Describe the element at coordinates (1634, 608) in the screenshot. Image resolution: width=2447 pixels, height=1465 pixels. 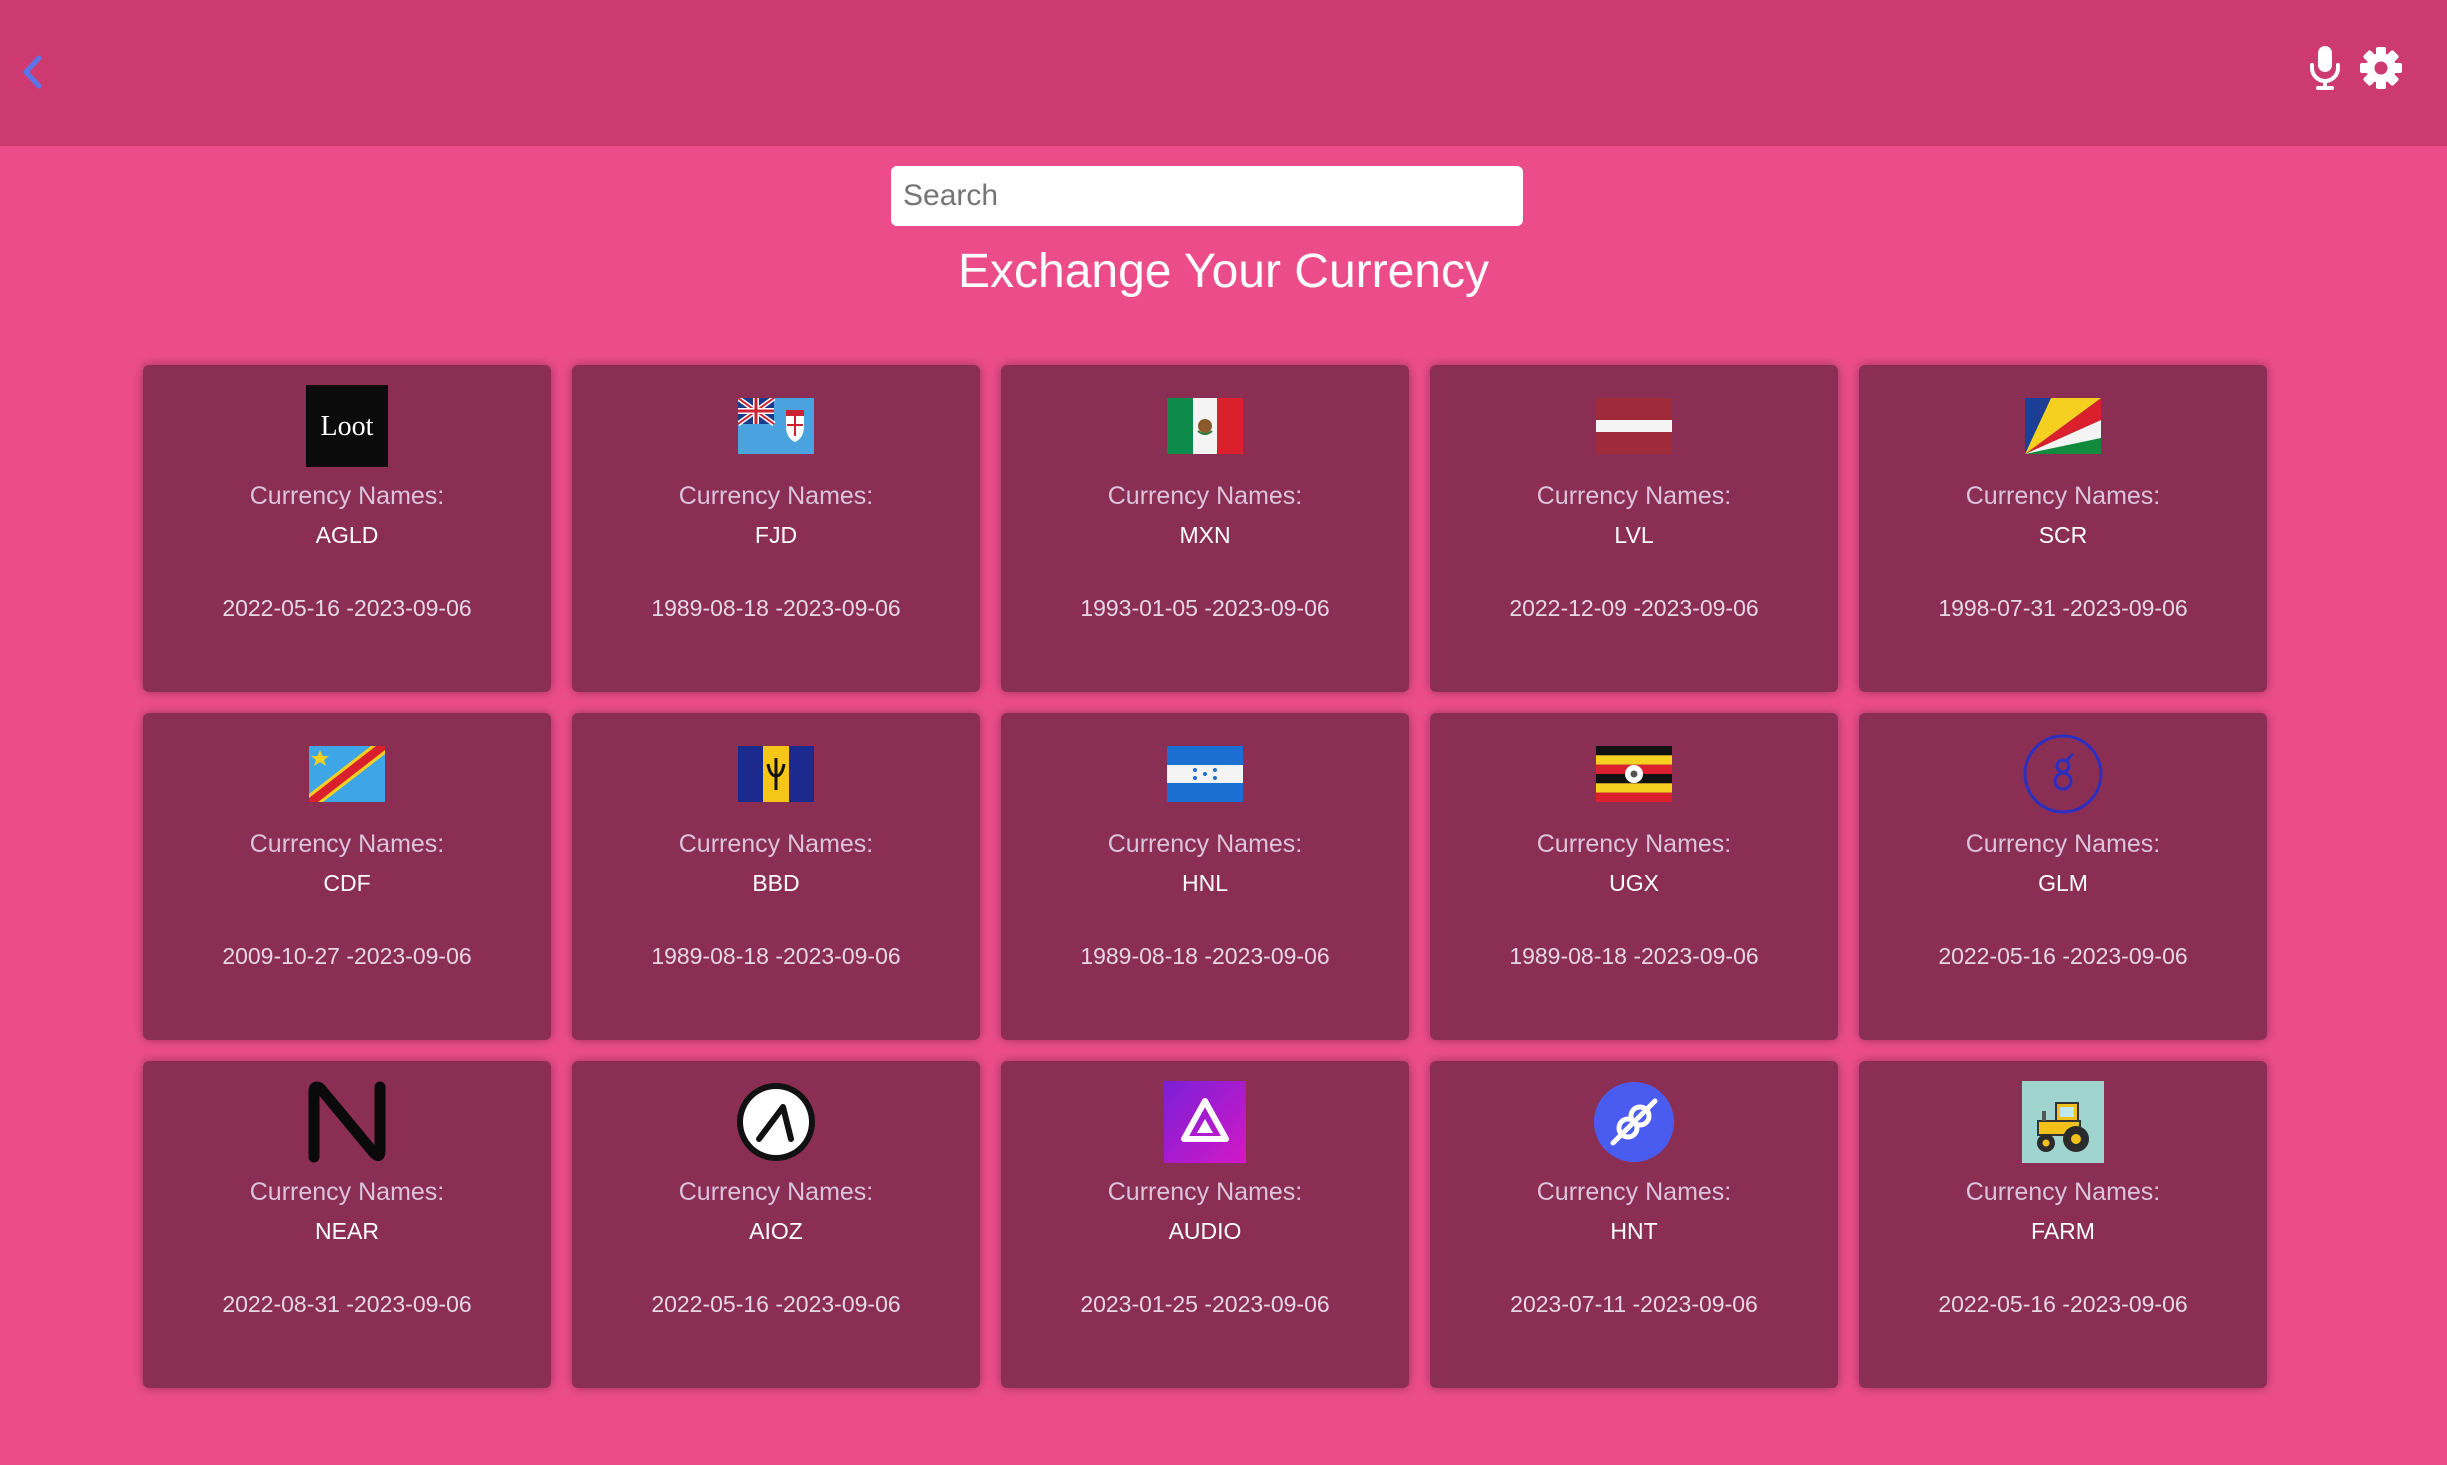
I see `currency-date-range: 2022-12-09 -2023-09-06` at that location.